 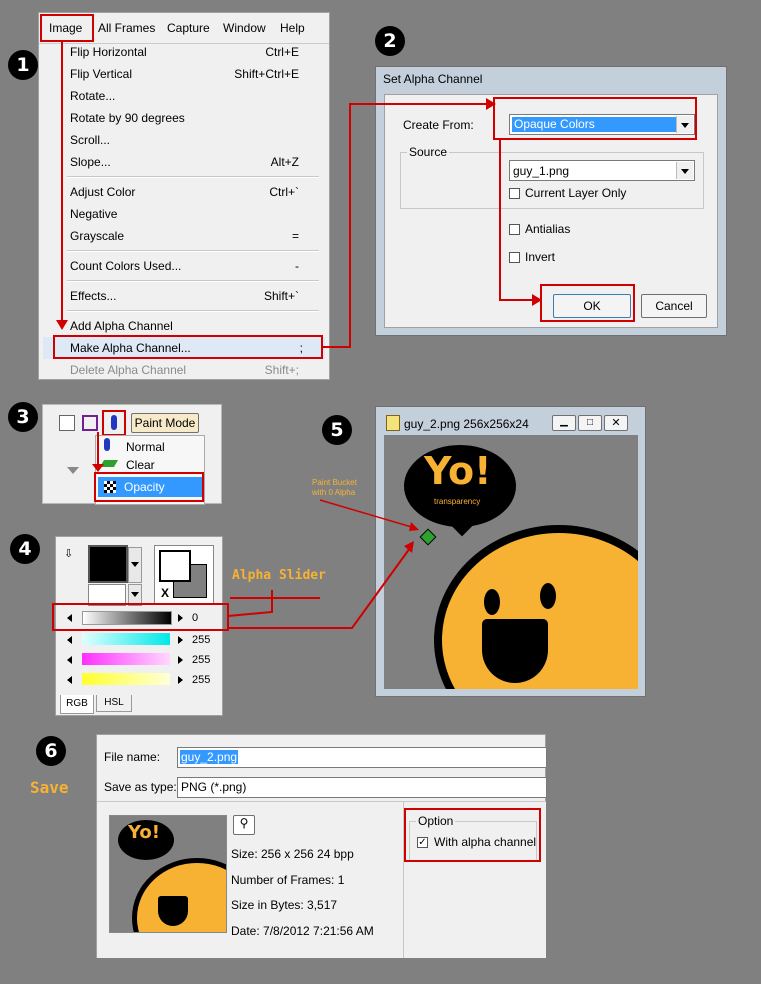 What do you see at coordinates (616, 423) in the screenshot?
I see `close-button: ✕` at bounding box center [616, 423].